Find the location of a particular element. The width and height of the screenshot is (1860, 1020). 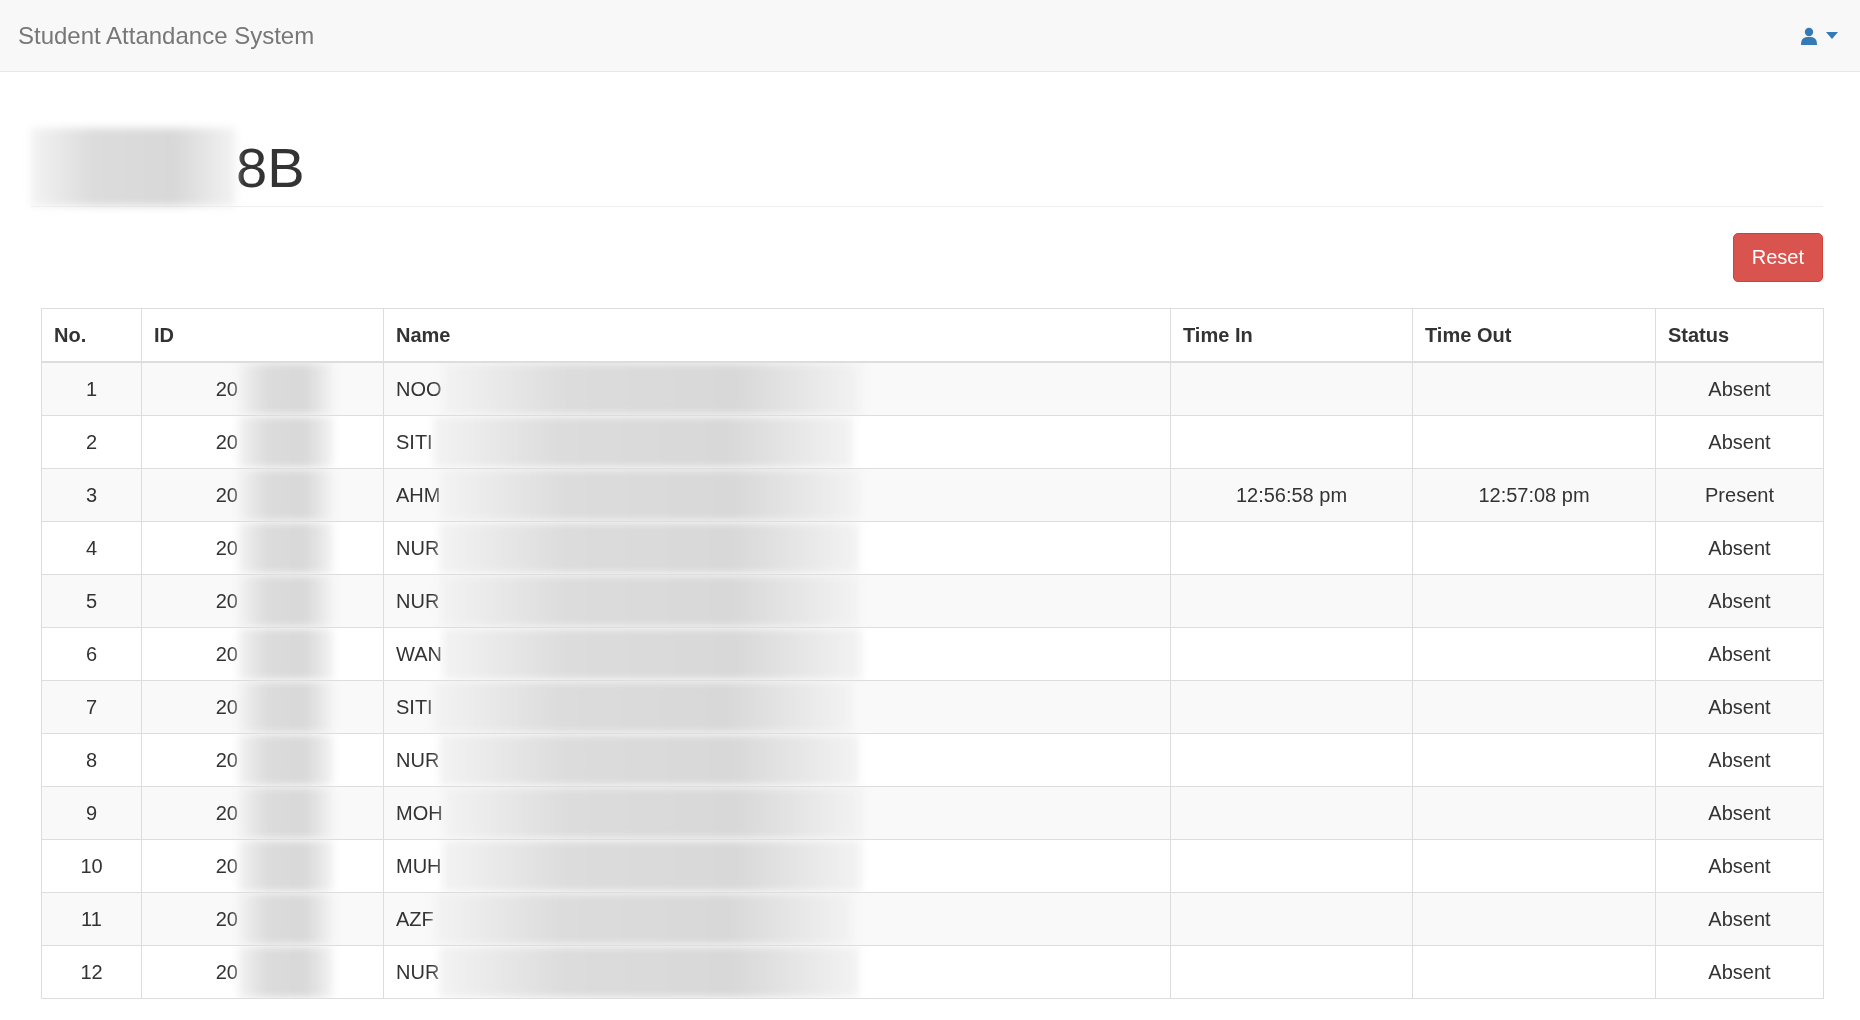

app-brand: Student Attandance System is located at coordinates (166, 35).